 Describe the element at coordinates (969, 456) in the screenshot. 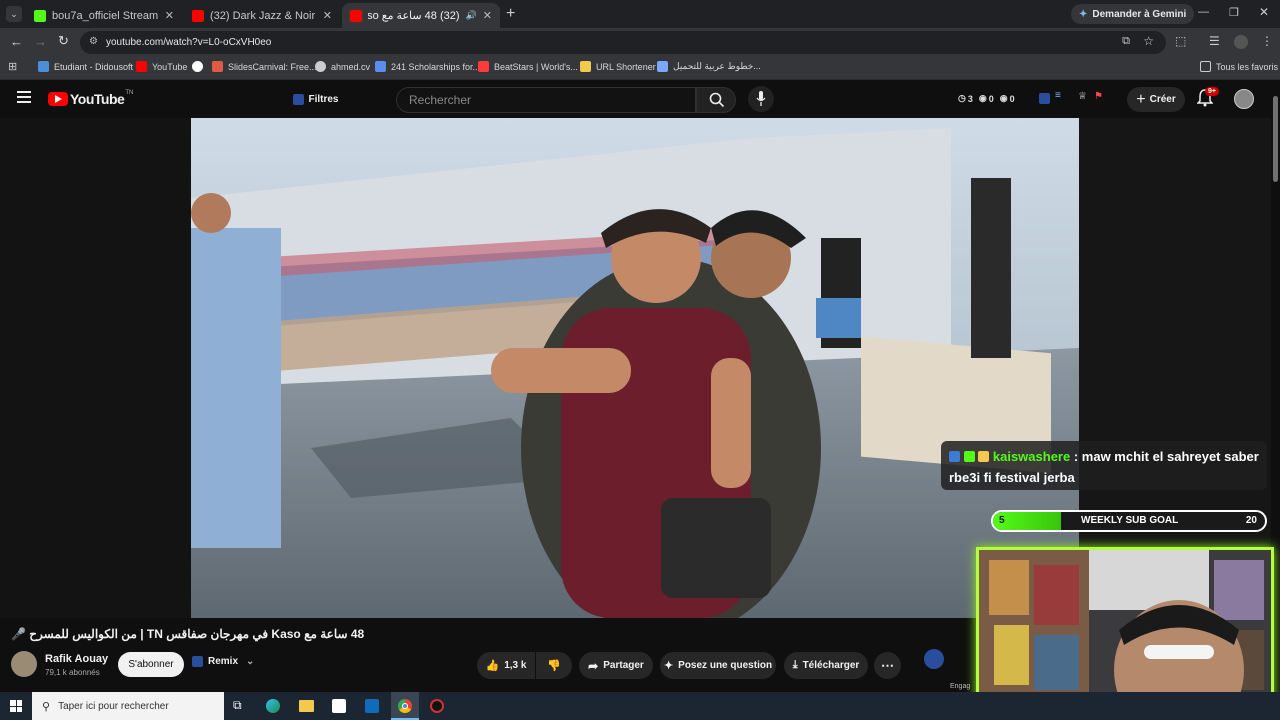

I see `chat-badge-icon` at that location.